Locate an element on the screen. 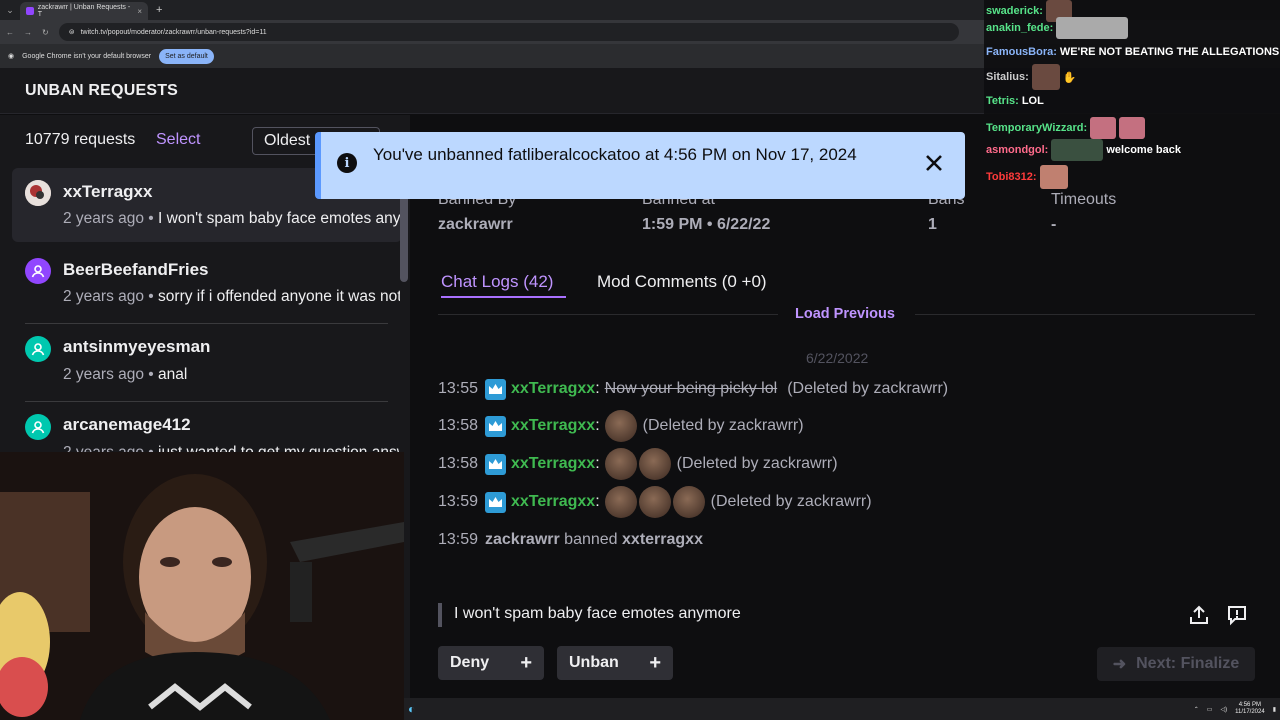  chat-username: swaderick: is located at coordinates (1014, 11).